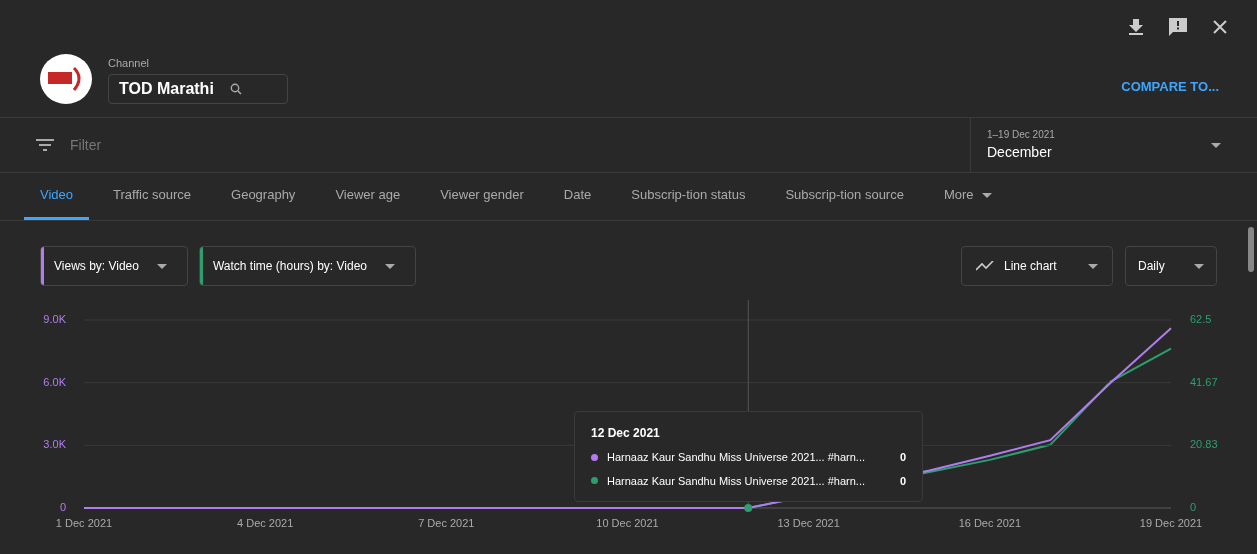  I want to click on y-axis-label: 6.0K, so click(54, 381).